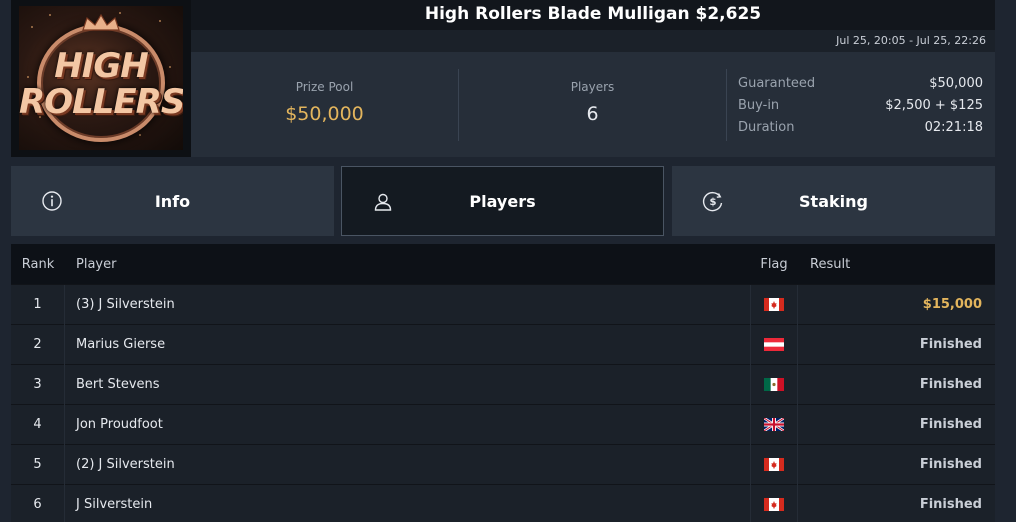 Image resolution: width=1016 pixels, height=522 pixels. What do you see at coordinates (52, 201) in the screenshot?
I see `info-icon` at bounding box center [52, 201].